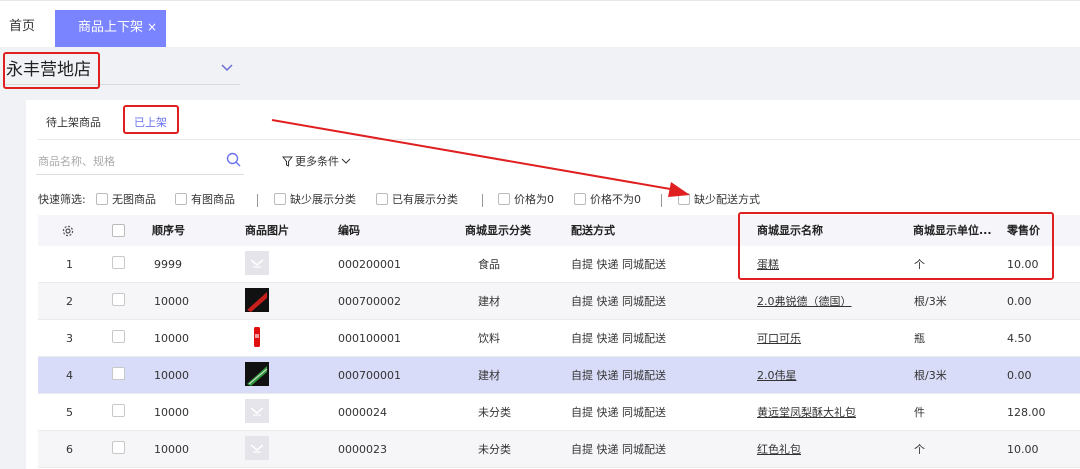 This screenshot has width=1080, height=469. What do you see at coordinates (804, 301) in the screenshot?
I see `row-display-name: 2.0弗锐德（德国）` at bounding box center [804, 301].